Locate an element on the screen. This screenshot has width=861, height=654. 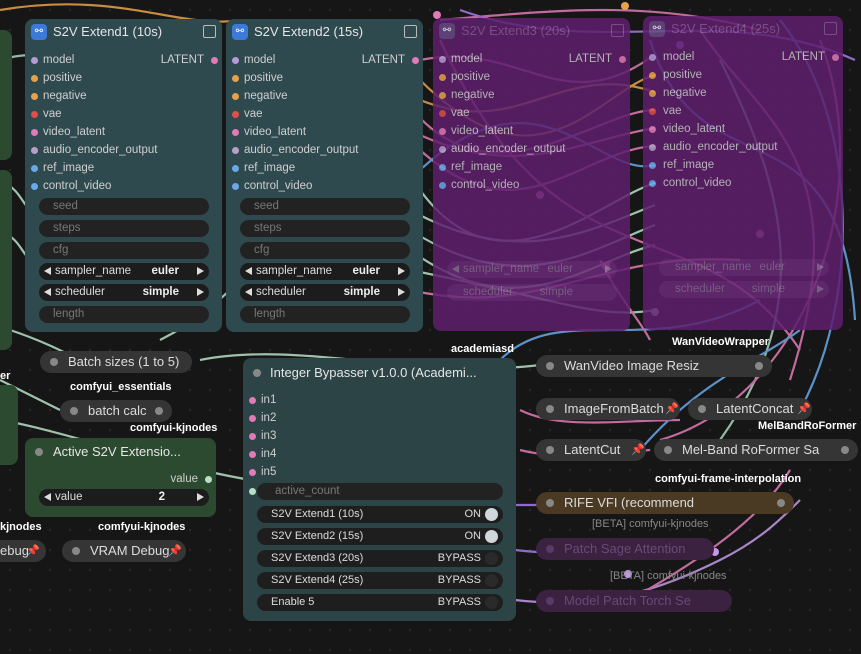
toggle-s2v-extend3: S2V Extend3 (20s) BYPASS is located at coordinates (380, 558).